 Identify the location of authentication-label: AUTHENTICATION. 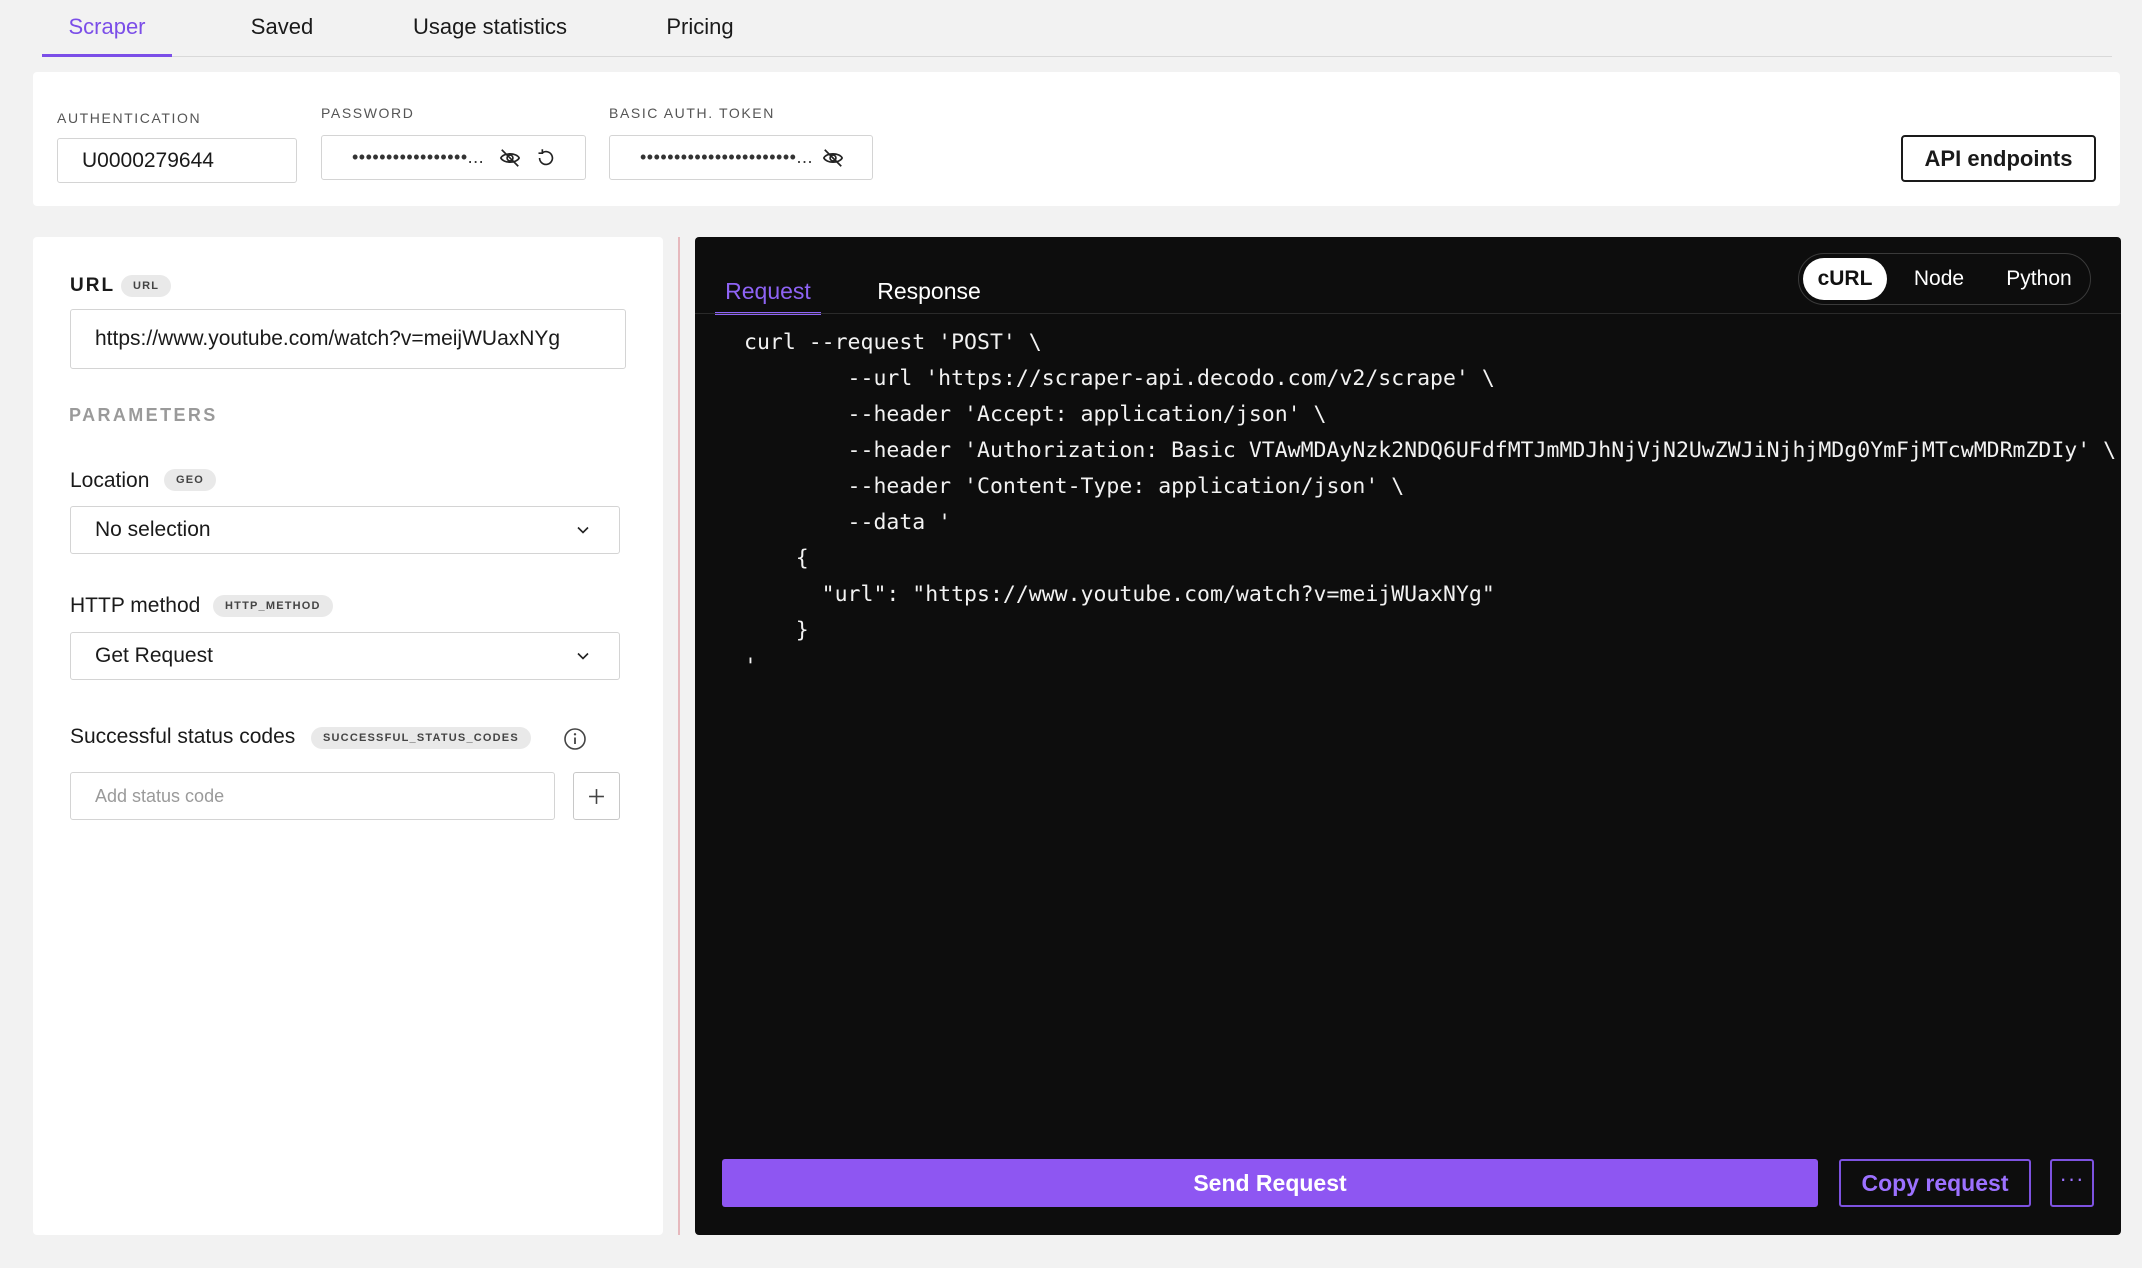
(129, 118).